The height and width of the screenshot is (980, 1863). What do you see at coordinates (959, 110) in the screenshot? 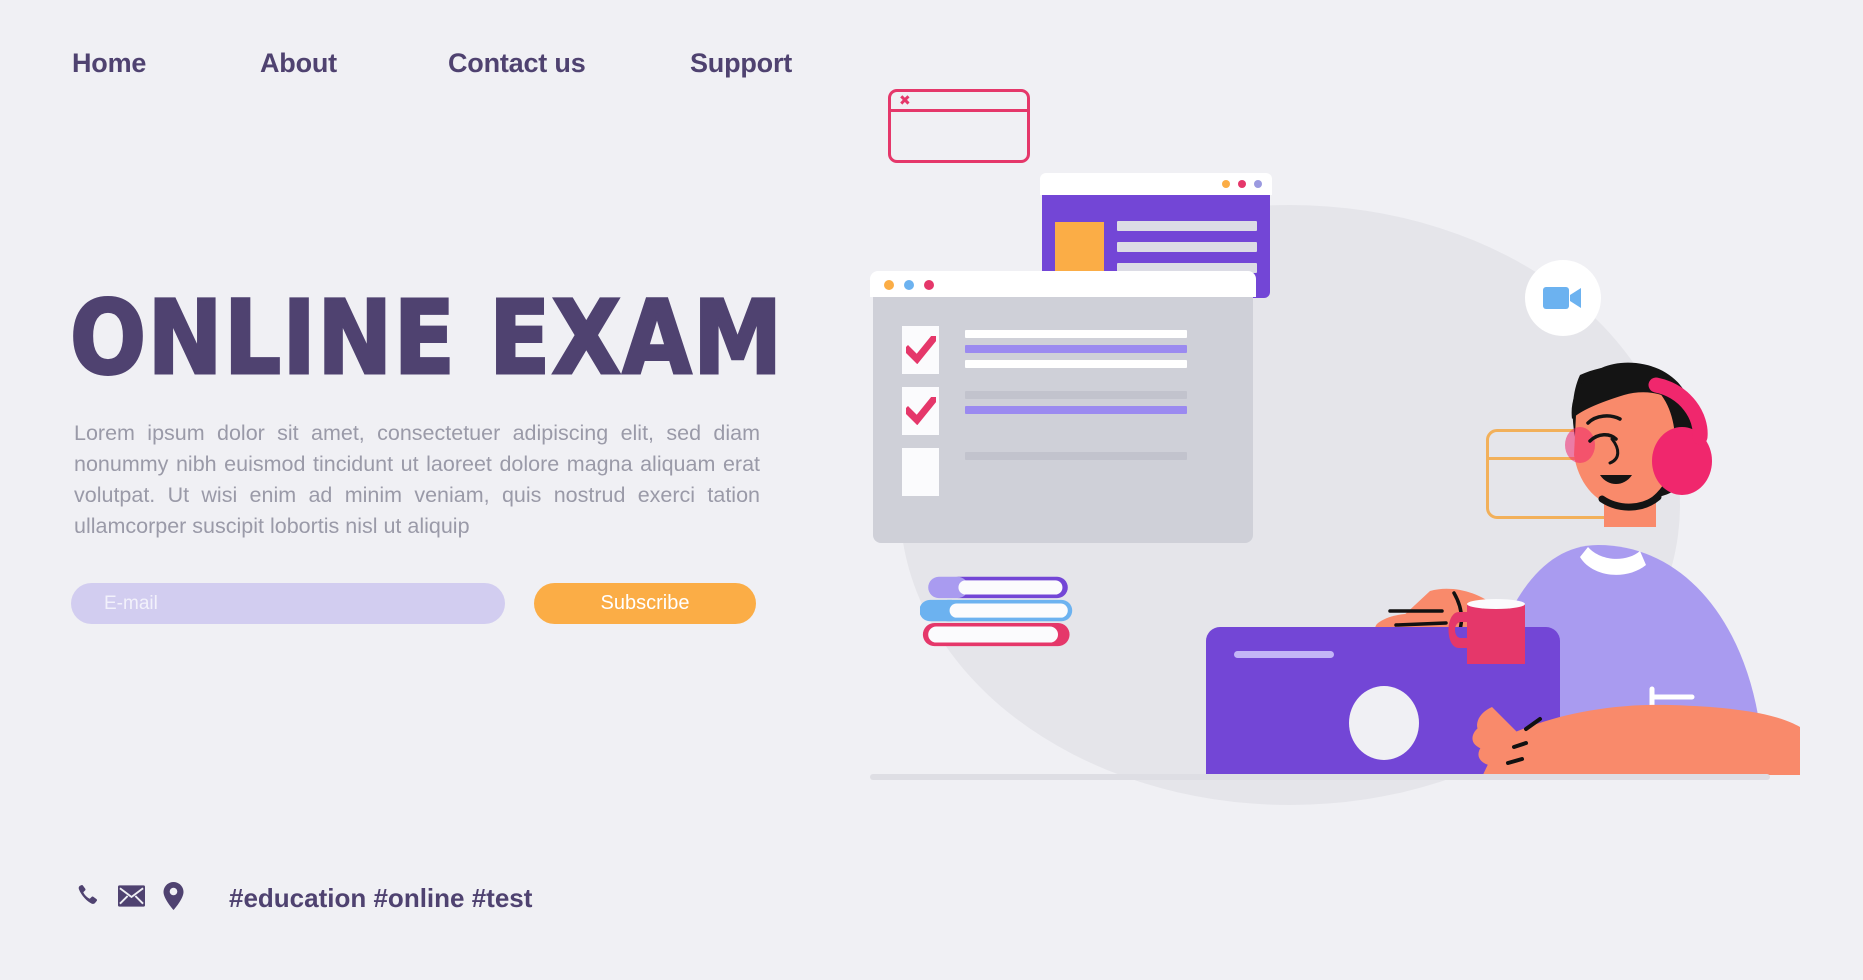
I see `pink-window-titlebar` at bounding box center [959, 110].